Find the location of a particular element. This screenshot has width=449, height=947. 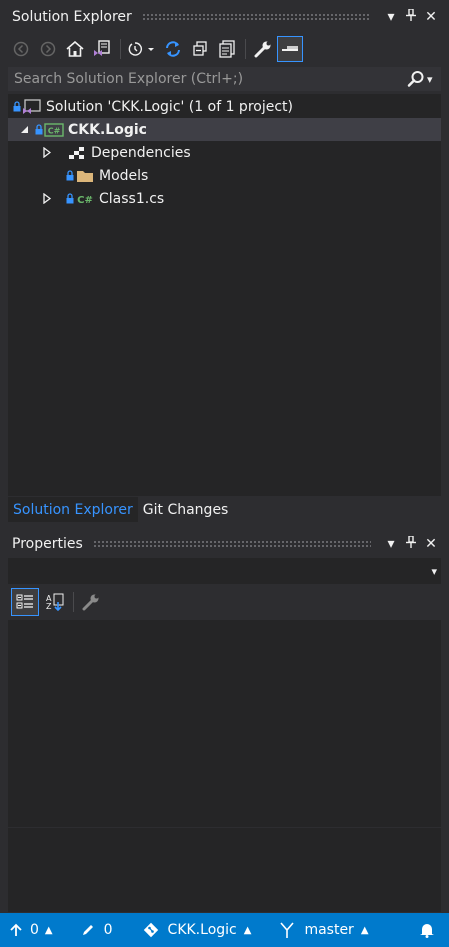

clock-filter-icon is located at coordinates (141, 49).